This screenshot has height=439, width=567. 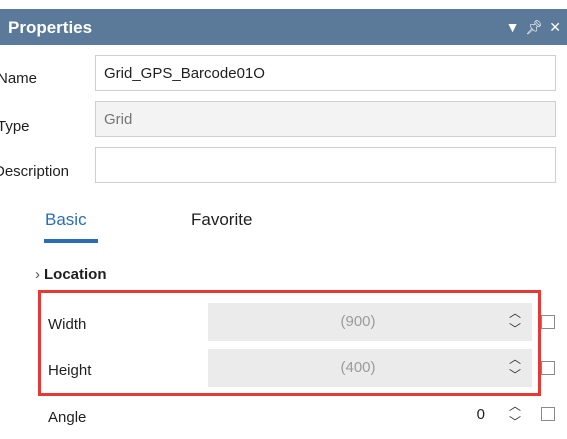 I want to click on name-input, so click(x=325, y=73).